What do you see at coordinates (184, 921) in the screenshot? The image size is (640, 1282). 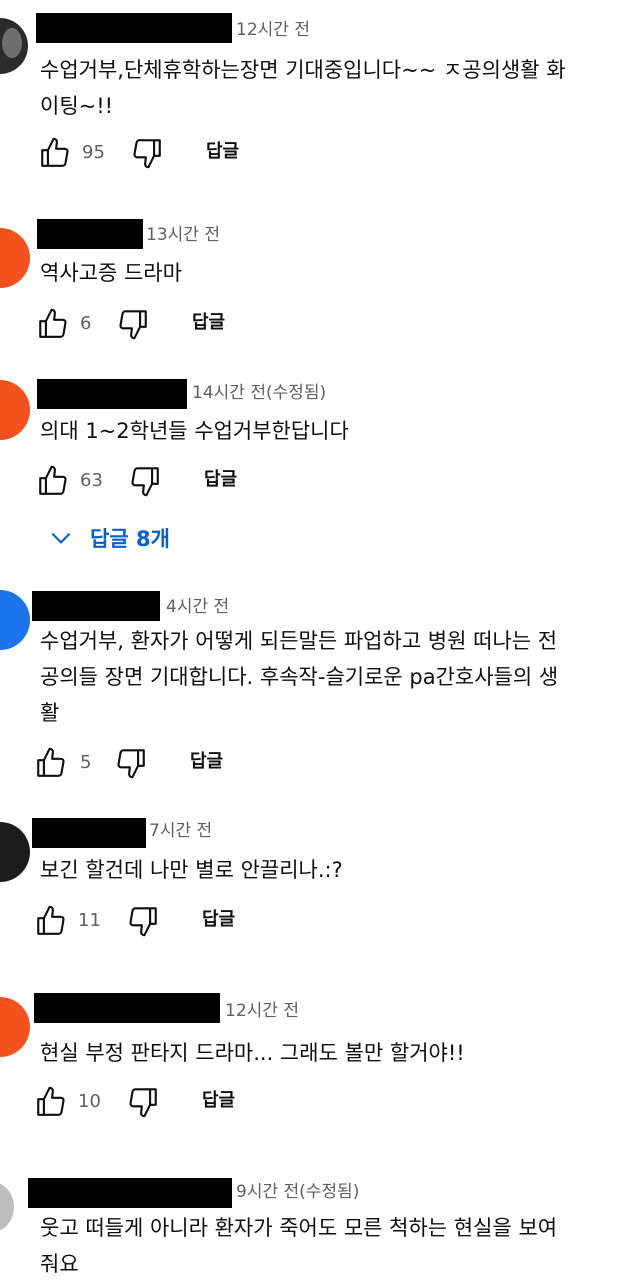 I see `comment-actions: 11 답글` at bounding box center [184, 921].